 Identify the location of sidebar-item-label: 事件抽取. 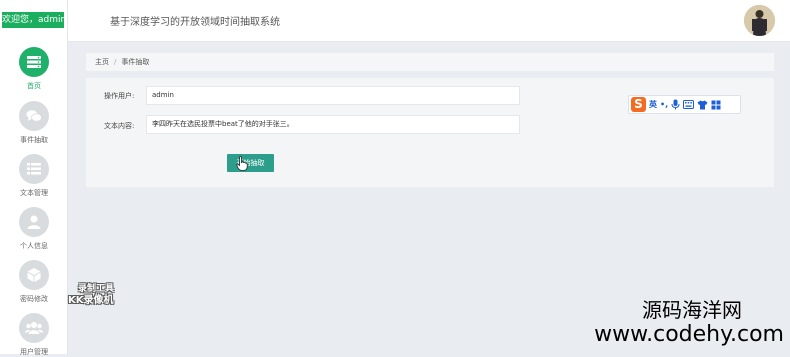
(34, 140).